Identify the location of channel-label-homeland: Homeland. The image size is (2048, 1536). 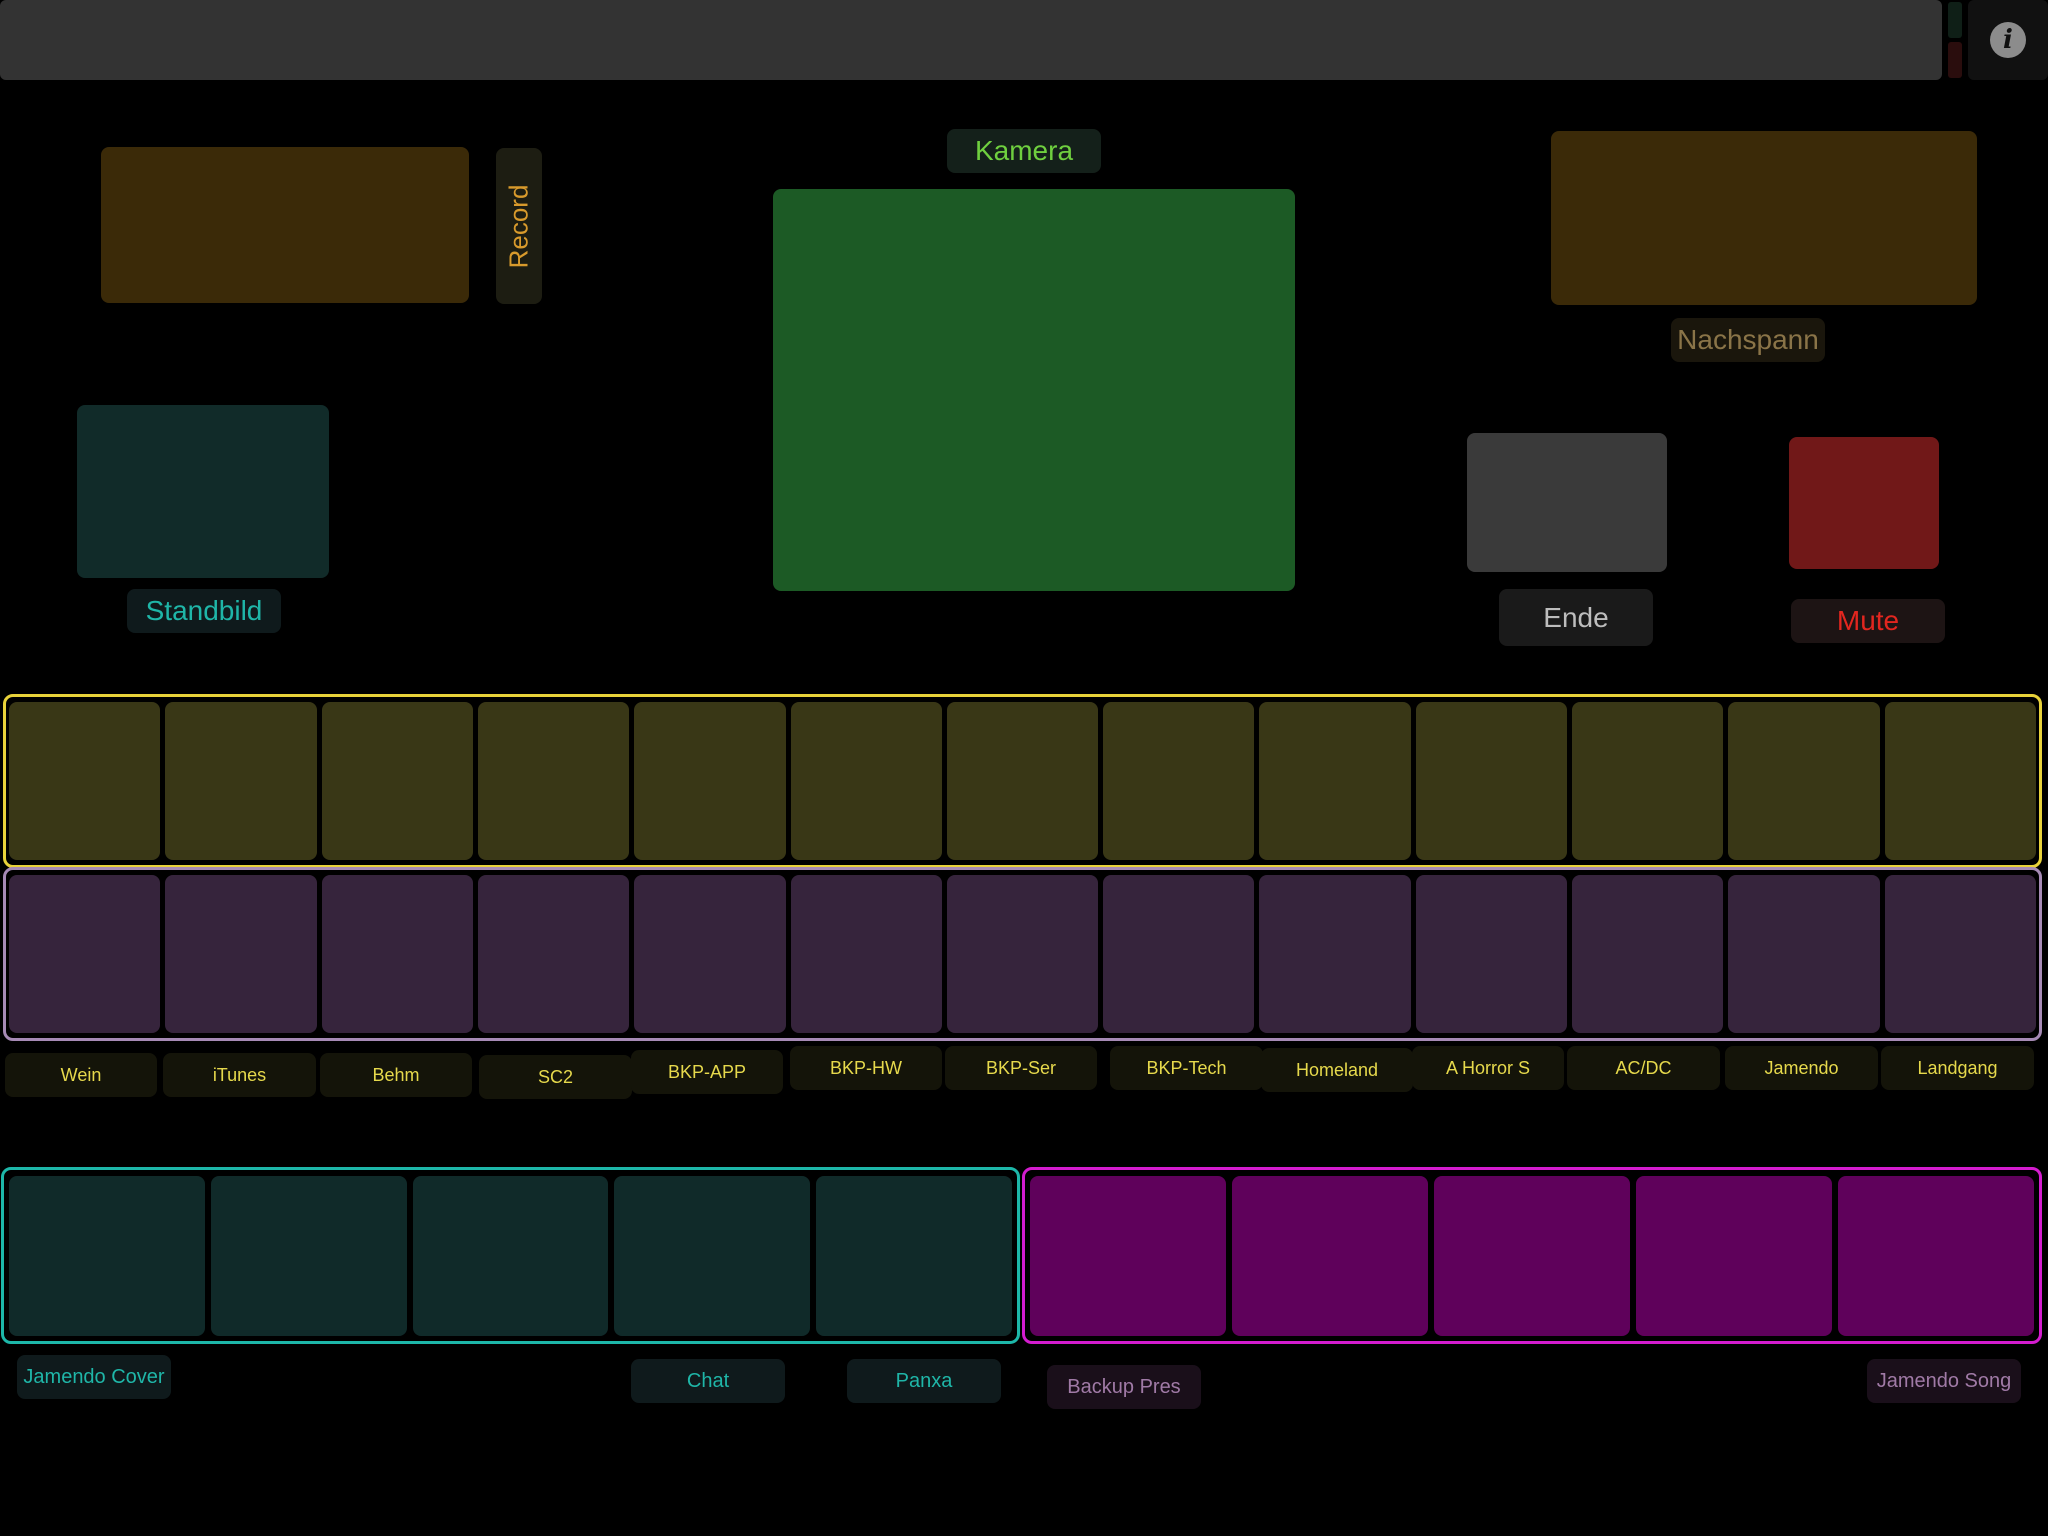
(1337, 1070).